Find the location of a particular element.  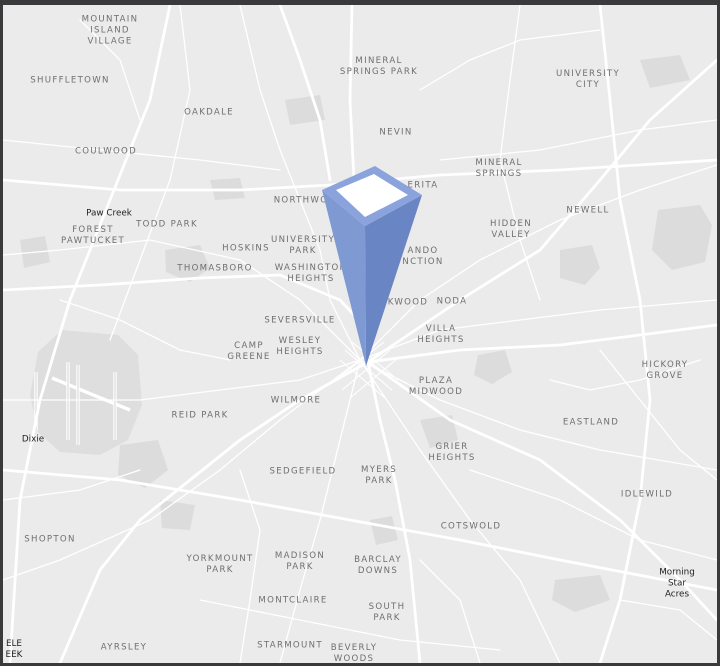

label-sedgefield: SEDGEFIELD is located at coordinates (303, 471).